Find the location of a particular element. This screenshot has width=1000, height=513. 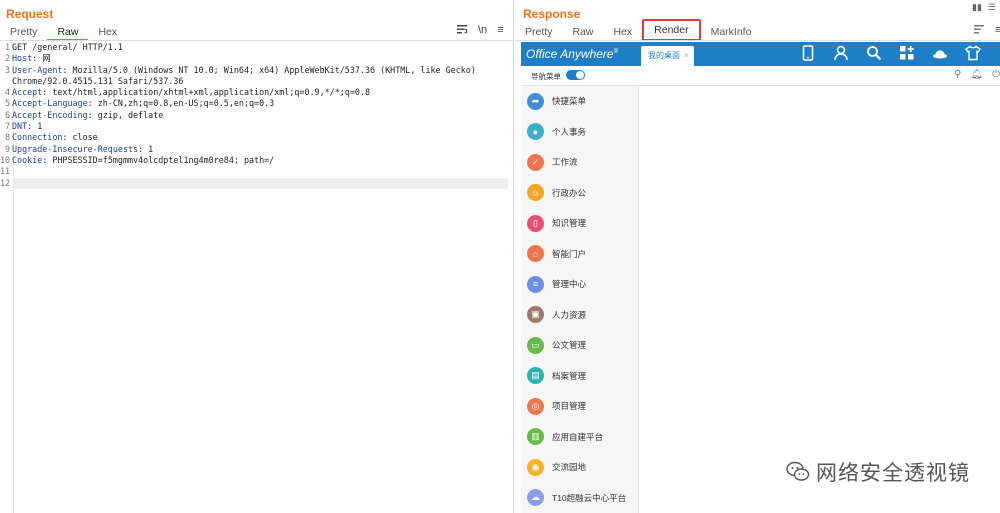

header-value: Chrome/92.0.4515.131 Safari/537.36 is located at coordinates (98, 80).